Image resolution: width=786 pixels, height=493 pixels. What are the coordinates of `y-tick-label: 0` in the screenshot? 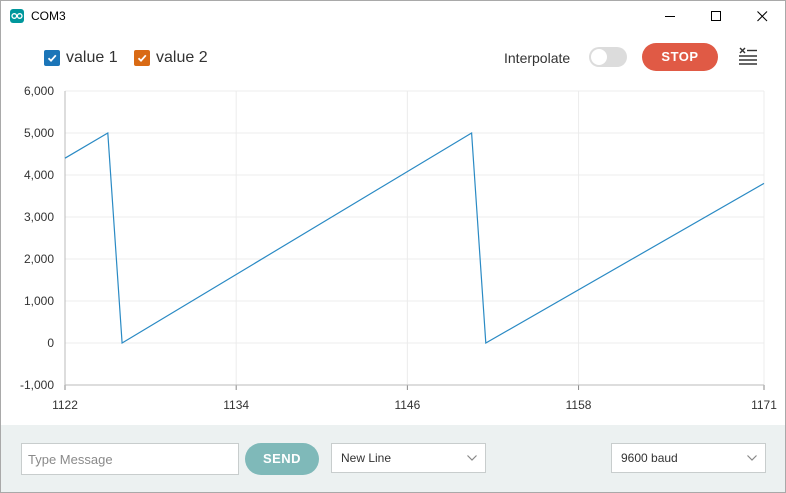 It's located at (50, 343).